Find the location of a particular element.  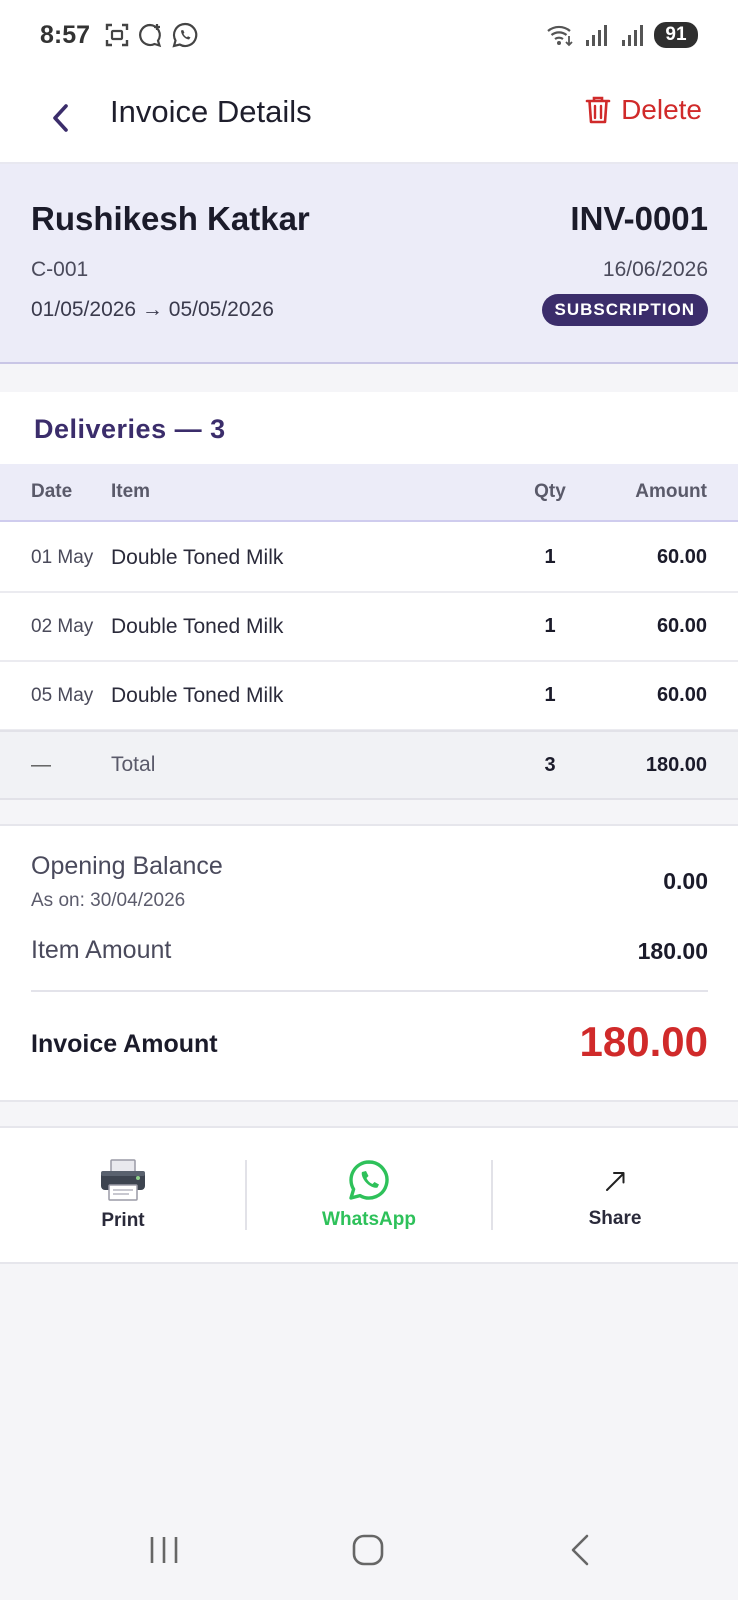

whatsapp-button: WhatsApp is located at coordinates (369, 1195).